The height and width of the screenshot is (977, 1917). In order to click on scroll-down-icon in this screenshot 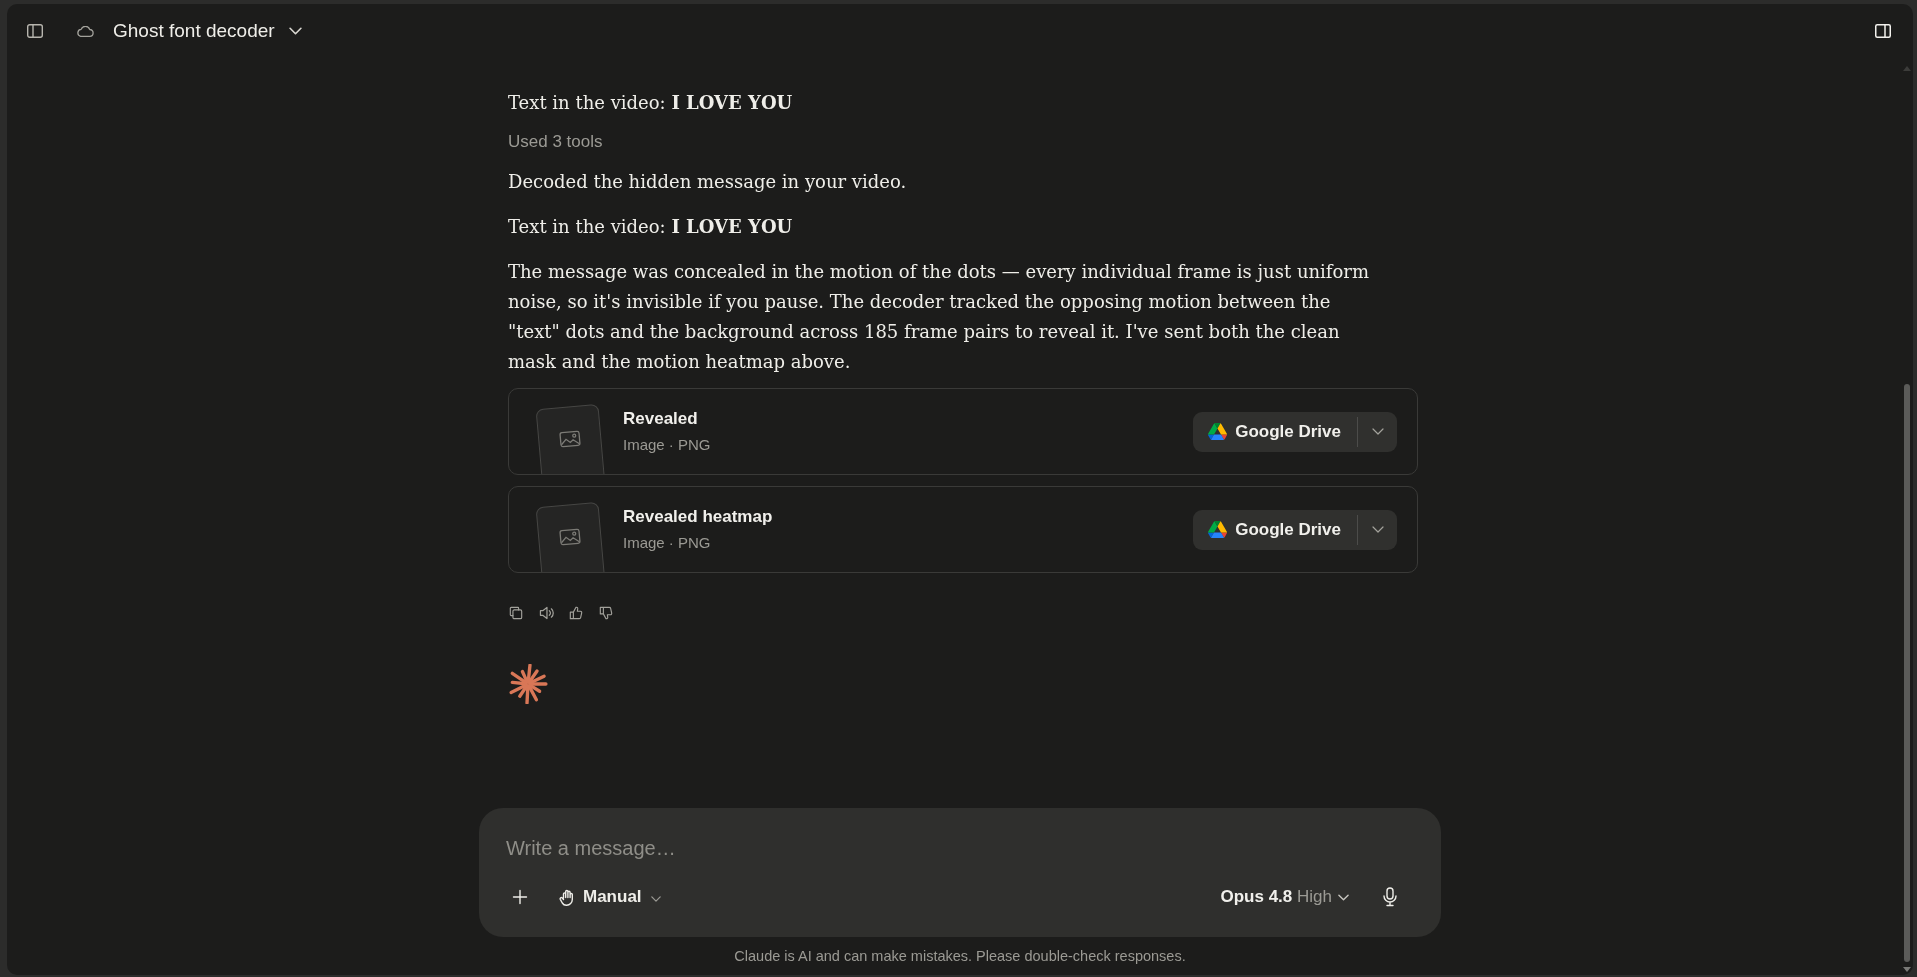, I will do `click(1907, 969)`.